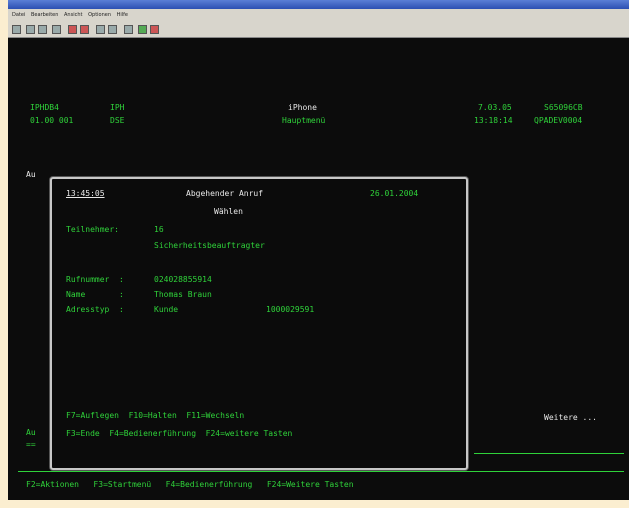 Image resolution: width=629 pixels, height=508 pixels. What do you see at coordinates (228, 211) in the screenshot?
I see `dialog-subtitle: Wählen` at bounding box center [228, 211].